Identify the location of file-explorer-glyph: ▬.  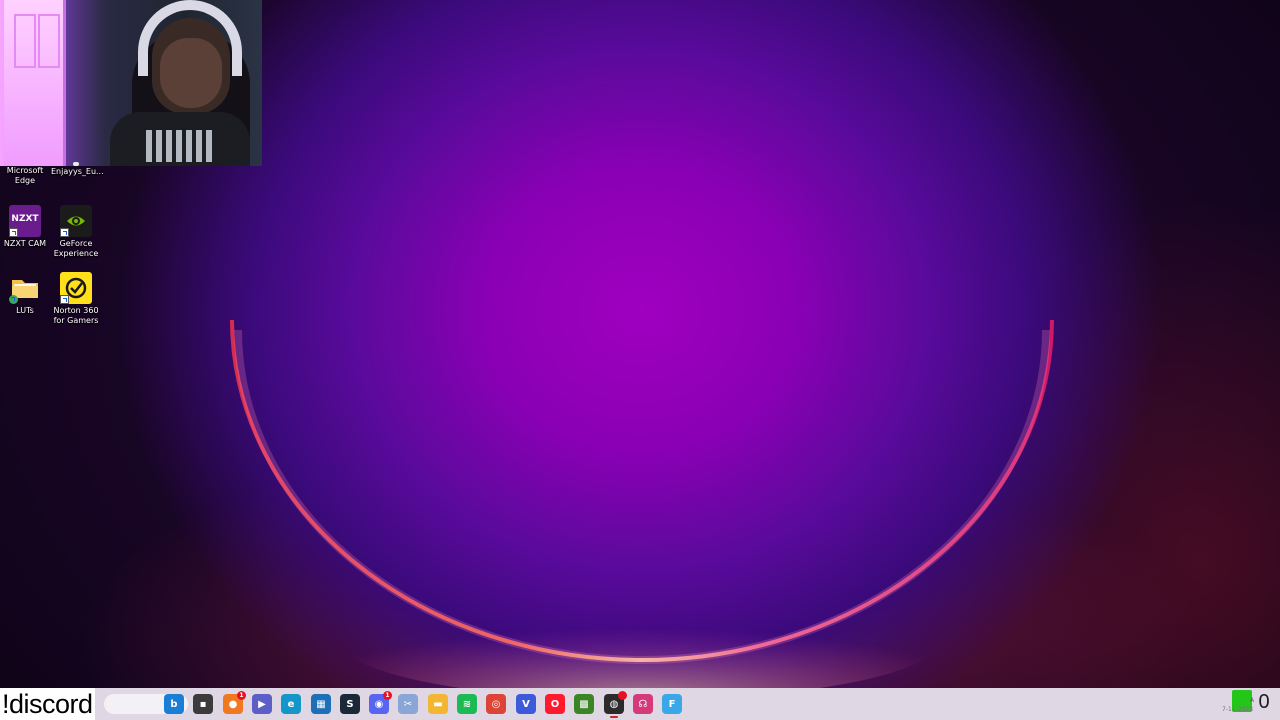
(438, 704).